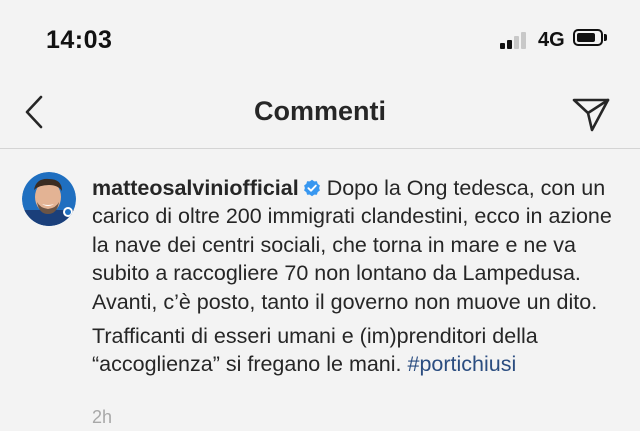 The image size is (640, 431). What do you see at coordinates (588, 37) in the screenshot?
I see `battery-icon` at bounding box center [588, 37].